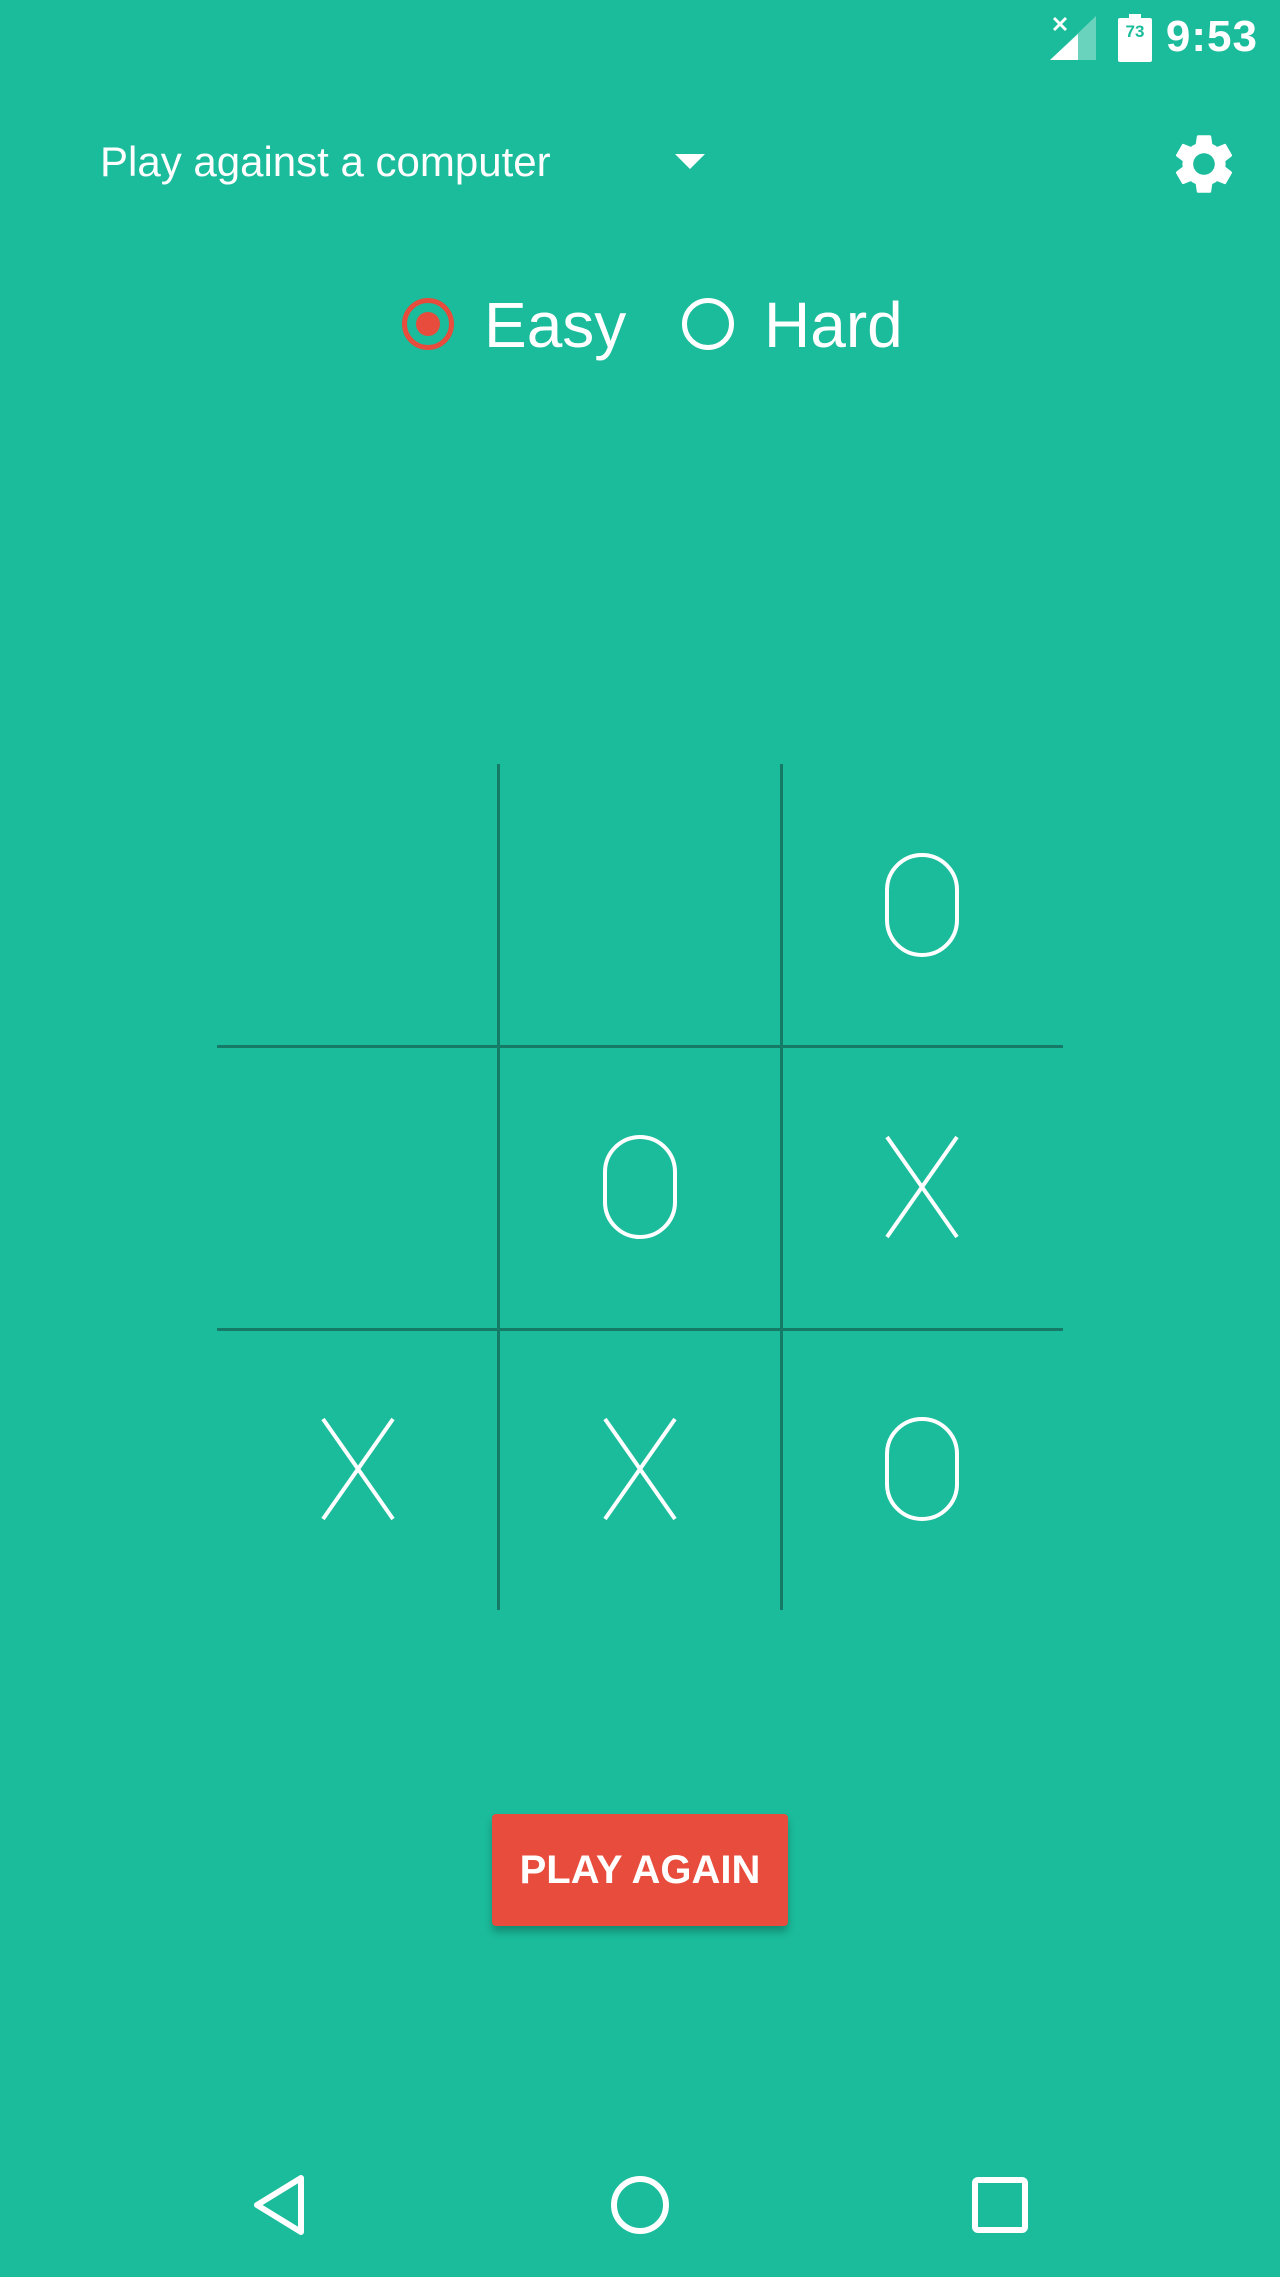  I want to click on radio-hard-label: Hard, so click(833, 325).